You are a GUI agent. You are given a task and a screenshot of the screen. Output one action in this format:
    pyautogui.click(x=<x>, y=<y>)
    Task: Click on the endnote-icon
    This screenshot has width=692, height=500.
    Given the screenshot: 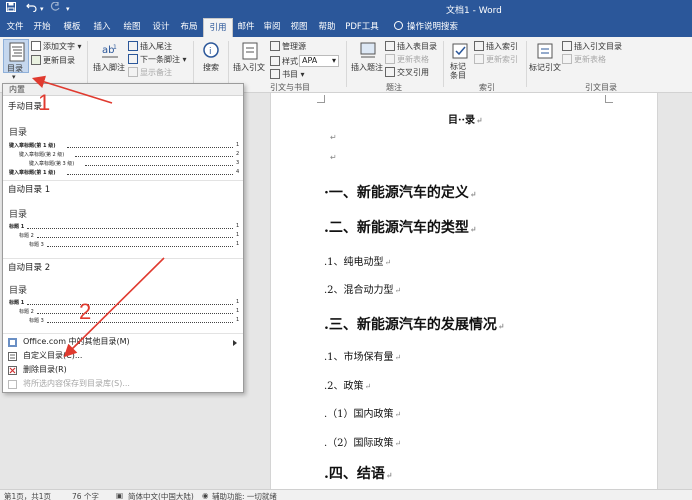 What is the action you would take?
    pyautogui.click(x=133, y=46)
    